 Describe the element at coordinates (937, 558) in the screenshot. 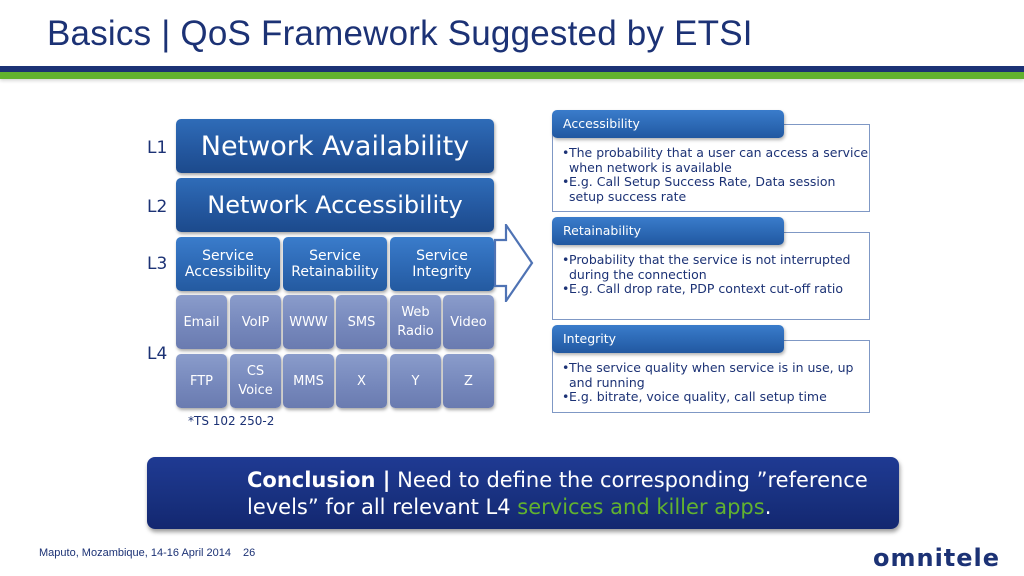

I see `omnitele-logo: omnitele` at that location.